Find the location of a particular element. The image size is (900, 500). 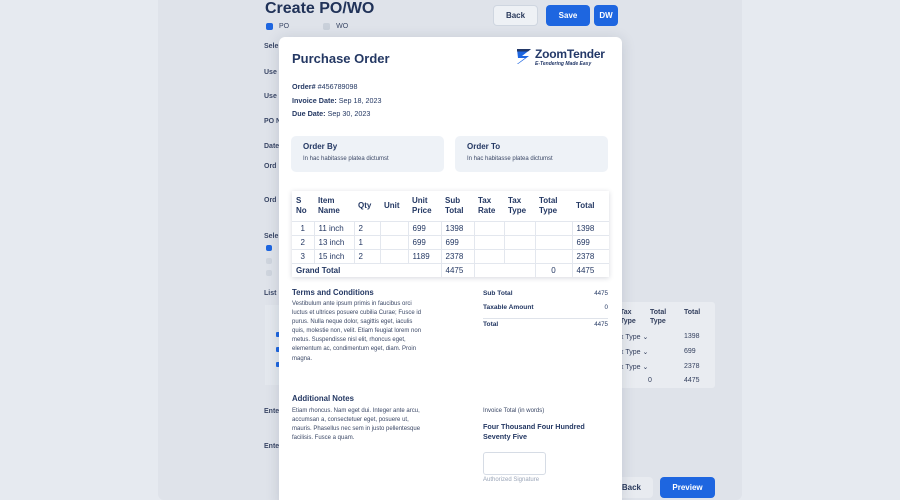

column-header: Qty is located at coordinates (365, 205).